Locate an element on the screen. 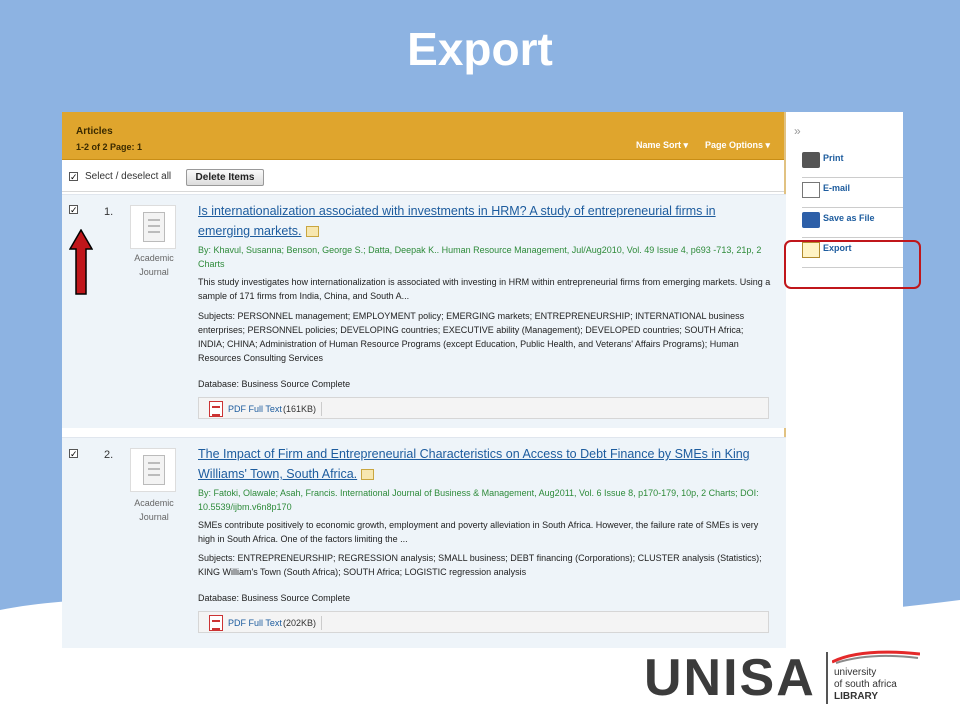  up-arrow-icon is located at coordinates (81, 262).